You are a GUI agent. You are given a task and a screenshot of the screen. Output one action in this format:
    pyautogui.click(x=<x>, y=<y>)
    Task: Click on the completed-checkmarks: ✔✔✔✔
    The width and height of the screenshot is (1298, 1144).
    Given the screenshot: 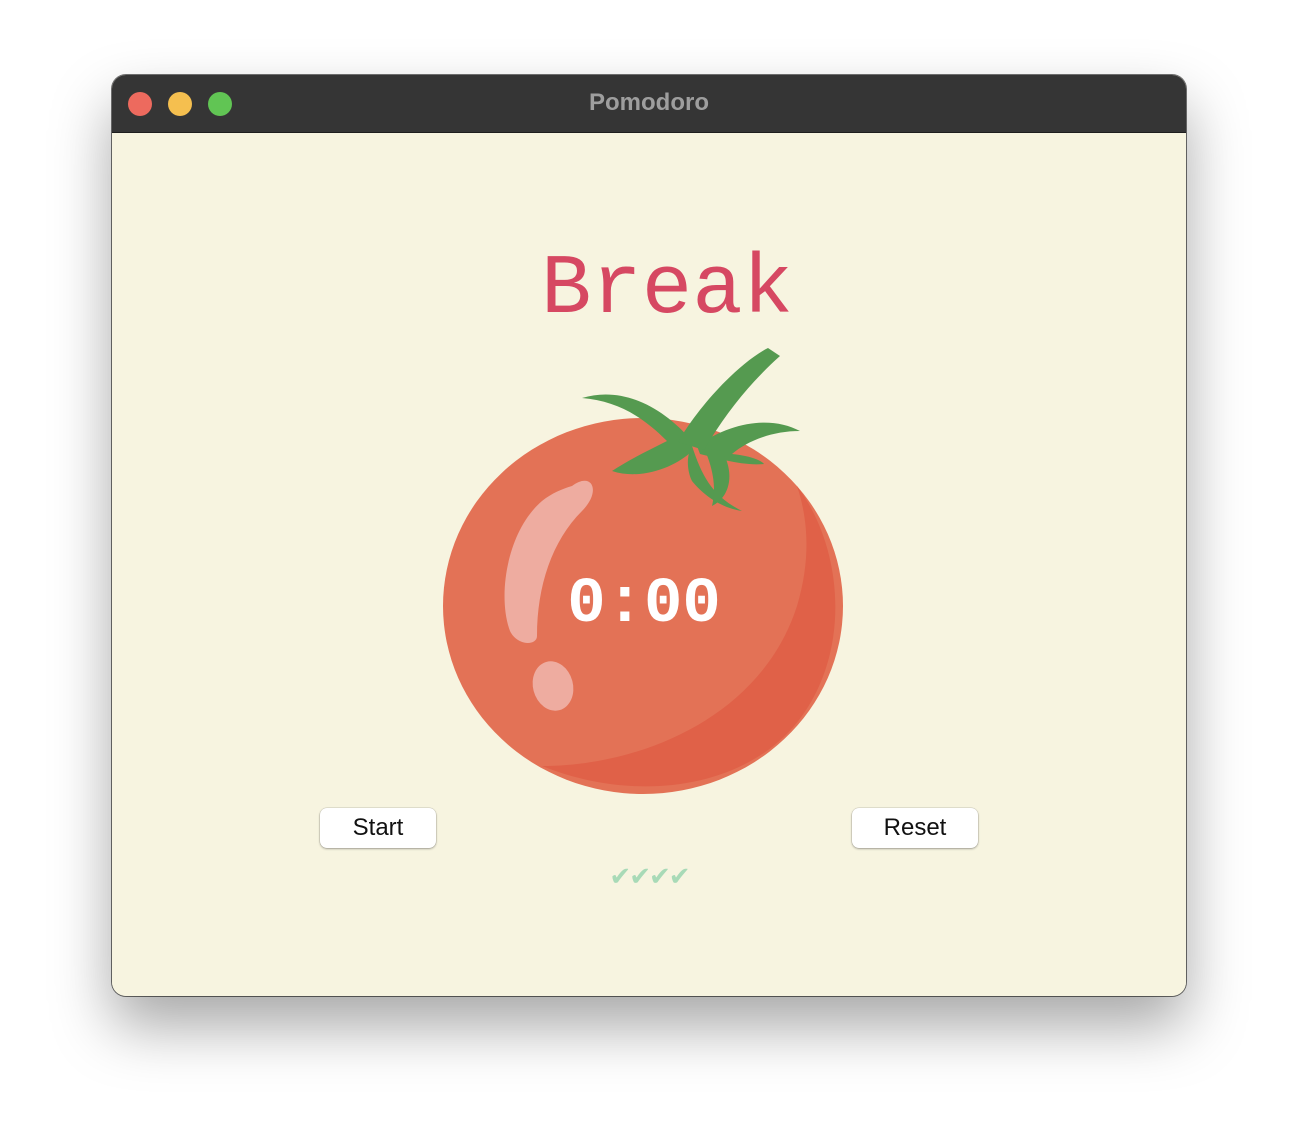 What is the action you would take?
    pyautogui.click(x=649, y=877)
    